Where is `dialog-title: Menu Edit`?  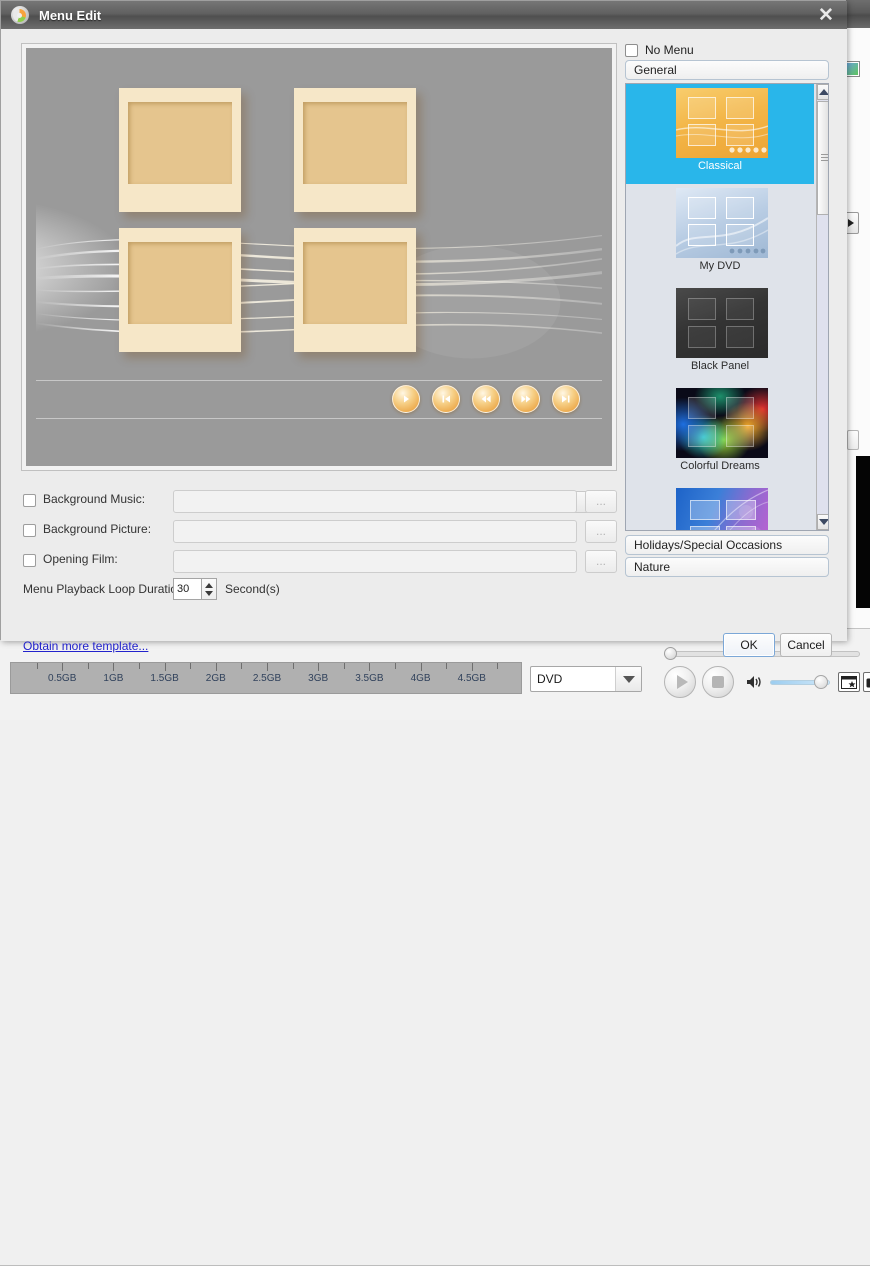
dialog-title: Menu Edit is located at coordinates (70, 15).